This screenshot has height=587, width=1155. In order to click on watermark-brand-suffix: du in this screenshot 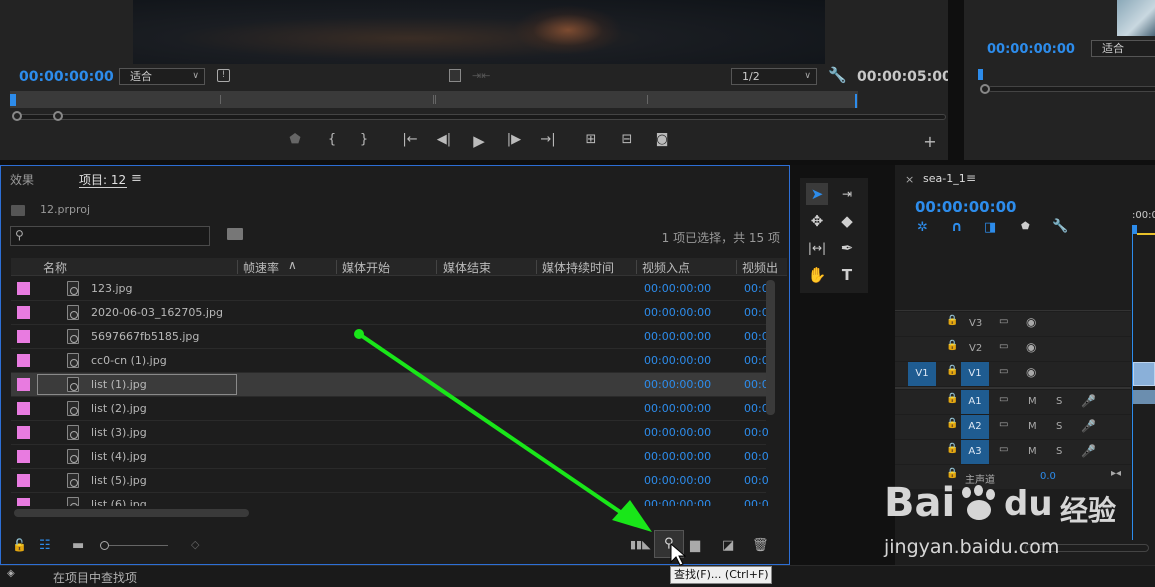, I will do `click(1028, 504)`.